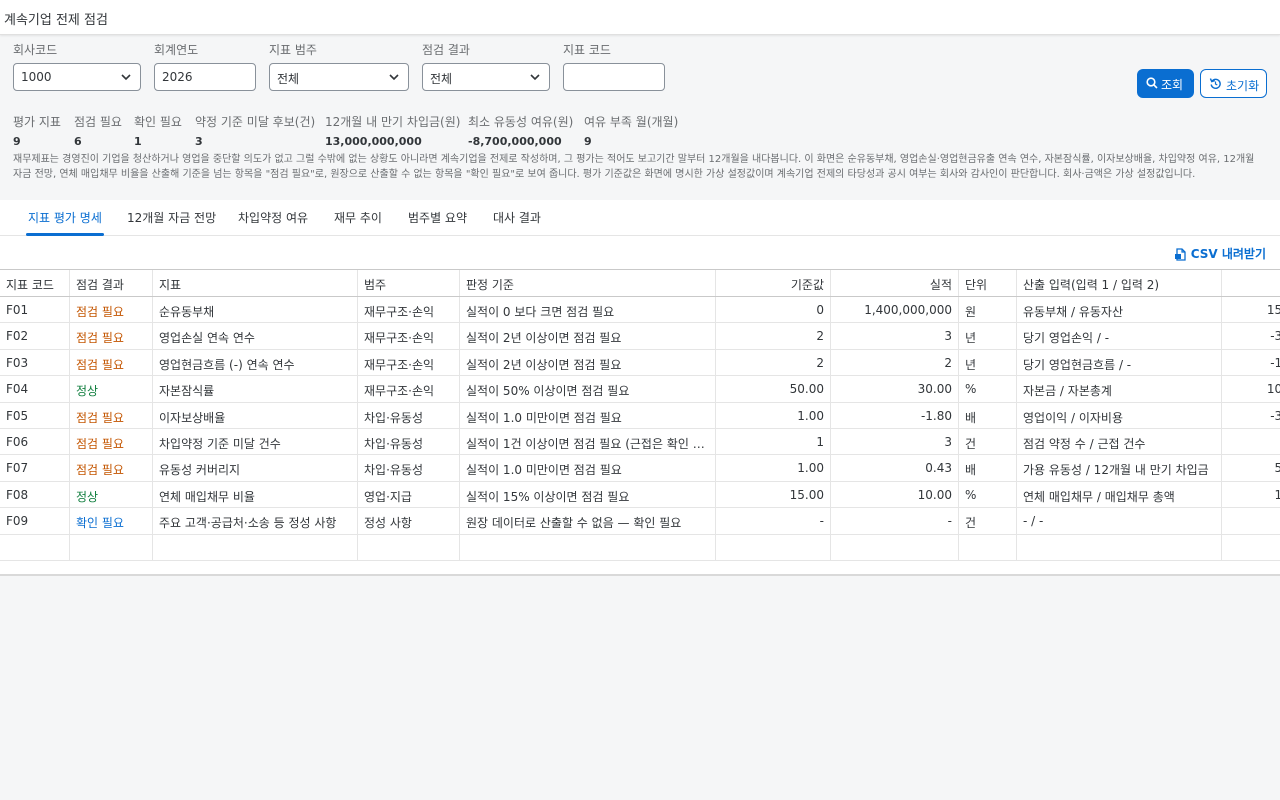  Describe the element at coordinates (111, 283) in the screenshot. I see `column-header: 점검 결과` at that location.